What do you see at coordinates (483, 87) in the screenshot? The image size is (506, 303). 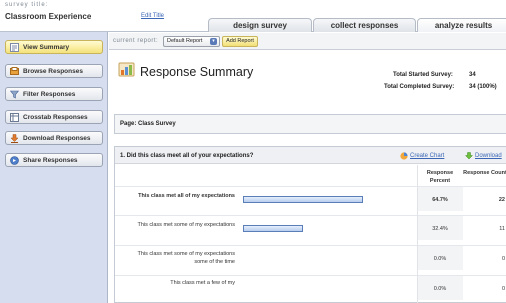 I see `total-completed-value: 34 (100%)` at bounding box center [483, 87].